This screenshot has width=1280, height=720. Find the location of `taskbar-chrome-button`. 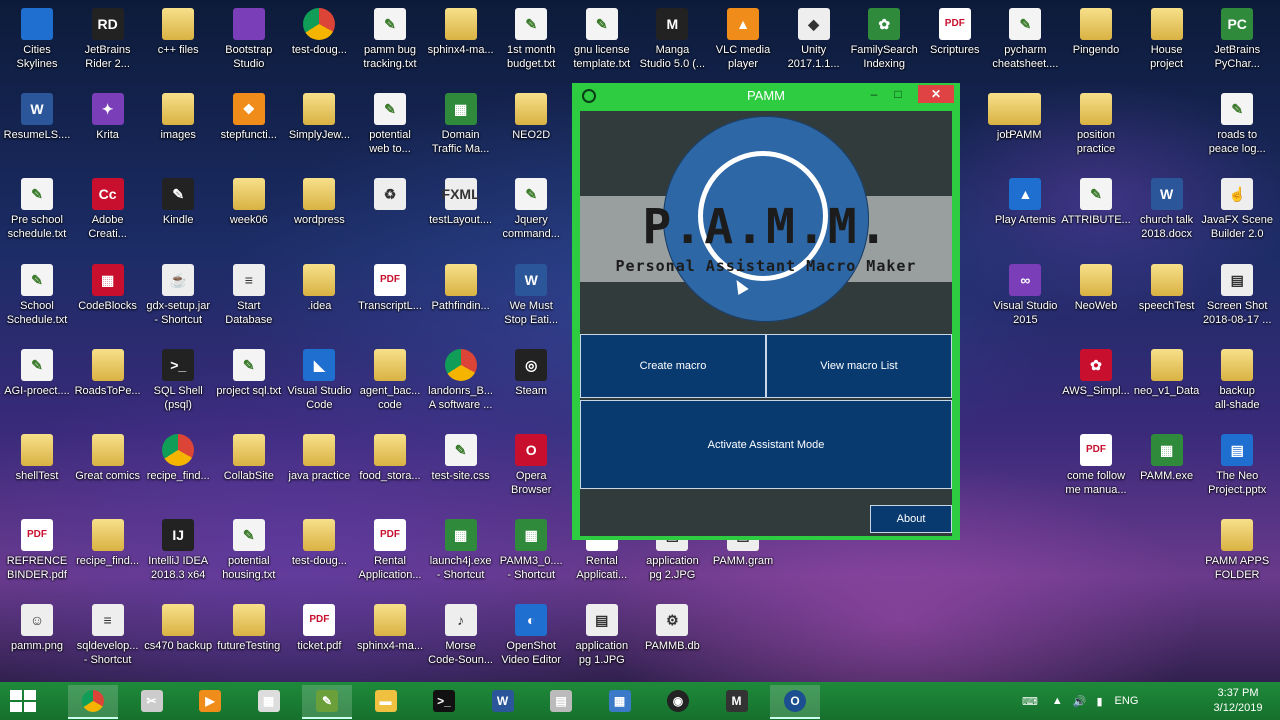

taskbar-chrome-button is located at coordinates (93, 702).